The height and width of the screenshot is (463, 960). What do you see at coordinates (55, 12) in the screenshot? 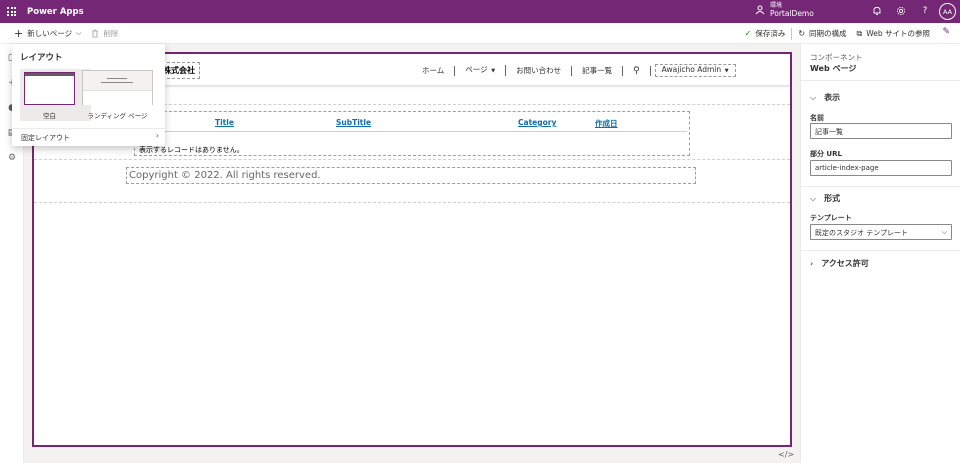
I see `app-title: Power Apps` at bounding box center [55, 12].